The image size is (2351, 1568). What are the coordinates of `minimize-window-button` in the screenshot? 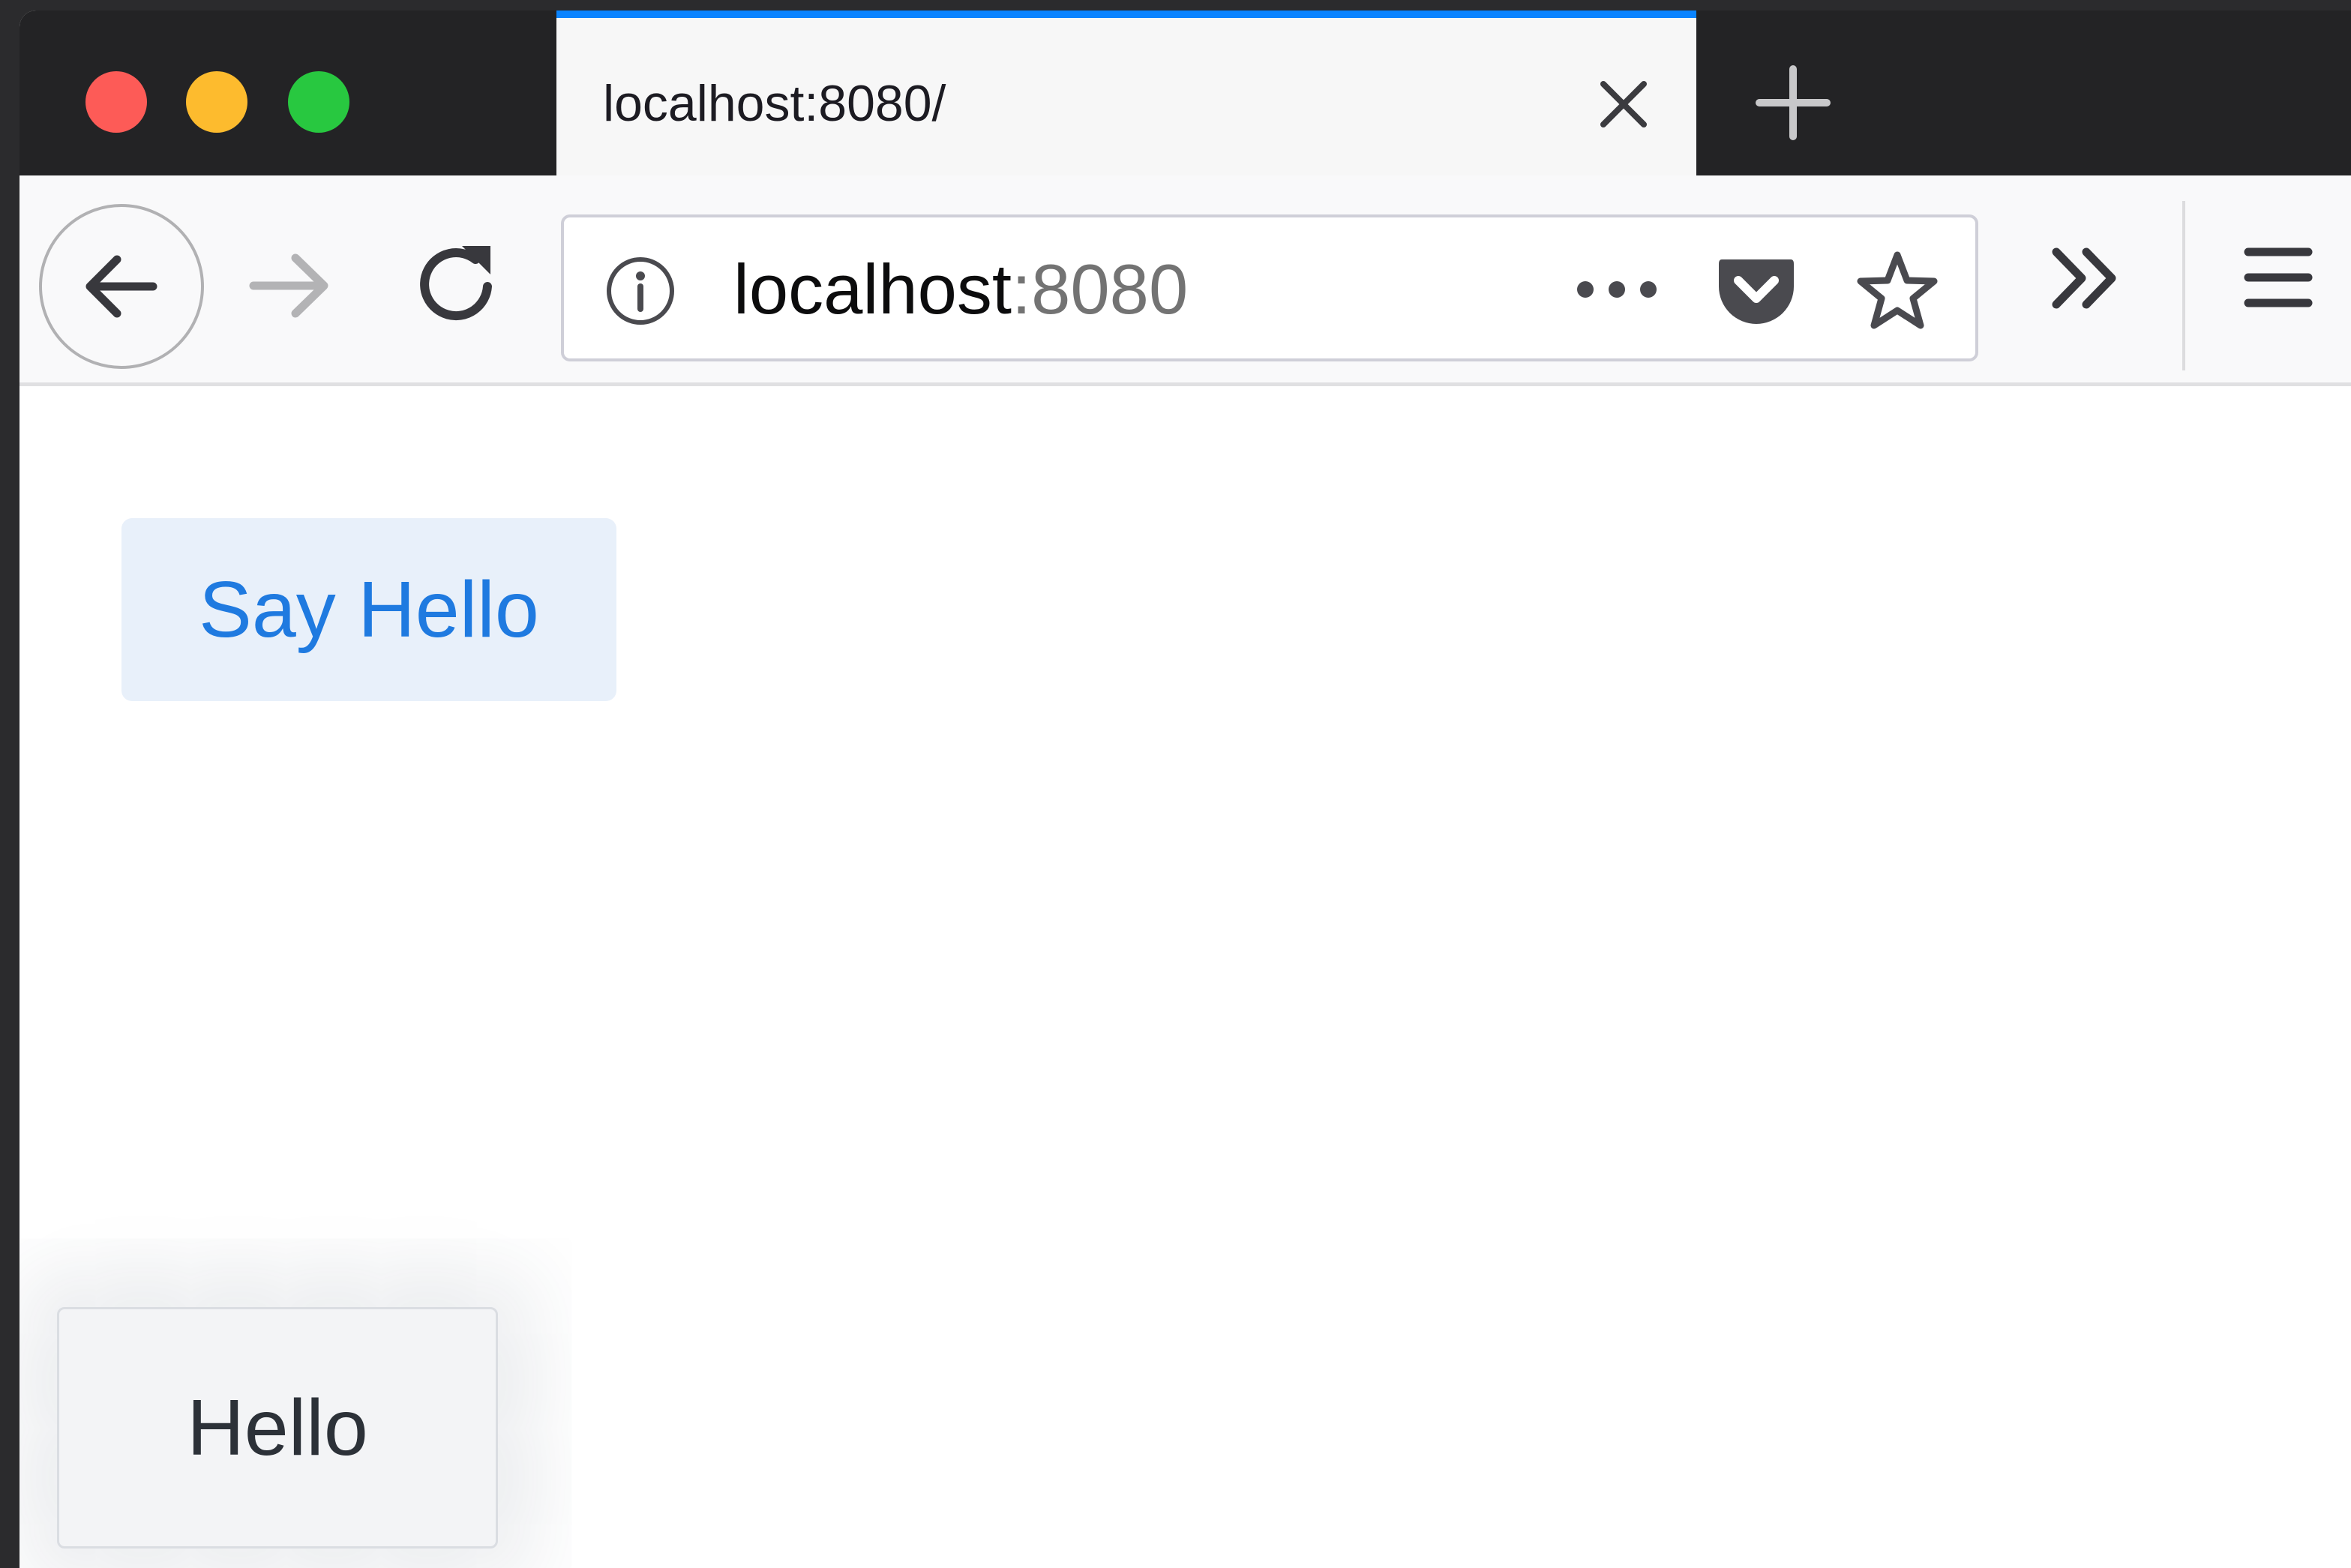 It's located at (216, 102).